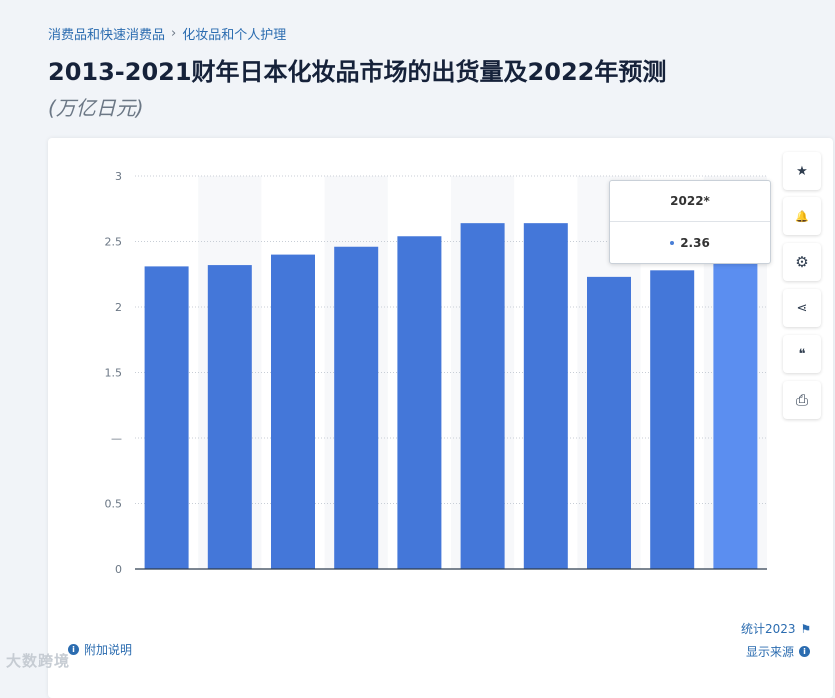 The height and width of the screenshot is (698, 835). What do you see at coordinates (672, 242) in the screenshot?
I see `series-dot-icon` at bounding box center [672, 242].